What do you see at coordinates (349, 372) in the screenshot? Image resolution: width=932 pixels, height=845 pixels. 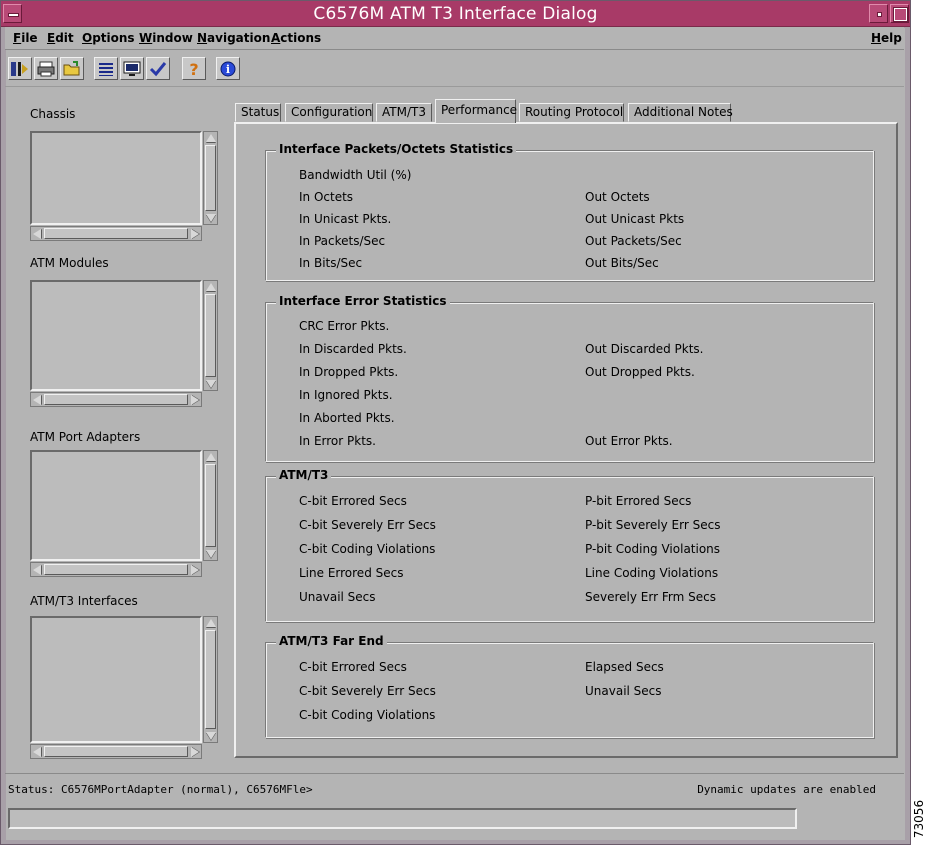 I see `stat-label: In Dropped Pkts.` at bounding box center [349, 372].